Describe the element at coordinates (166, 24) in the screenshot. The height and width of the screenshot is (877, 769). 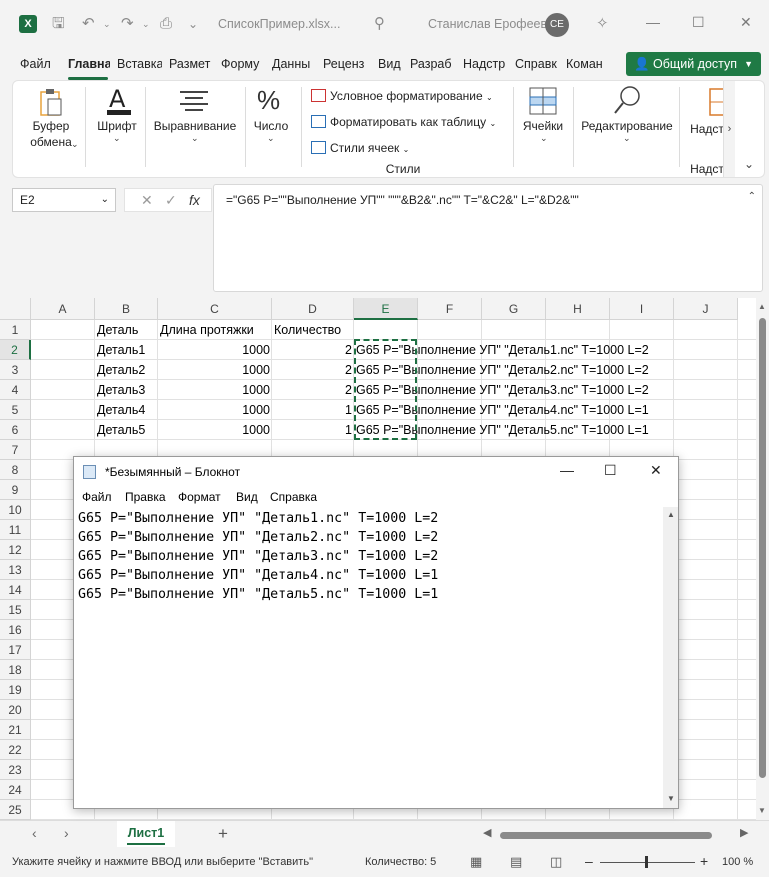
I see `quick-print-icon: ⎙` at that location.